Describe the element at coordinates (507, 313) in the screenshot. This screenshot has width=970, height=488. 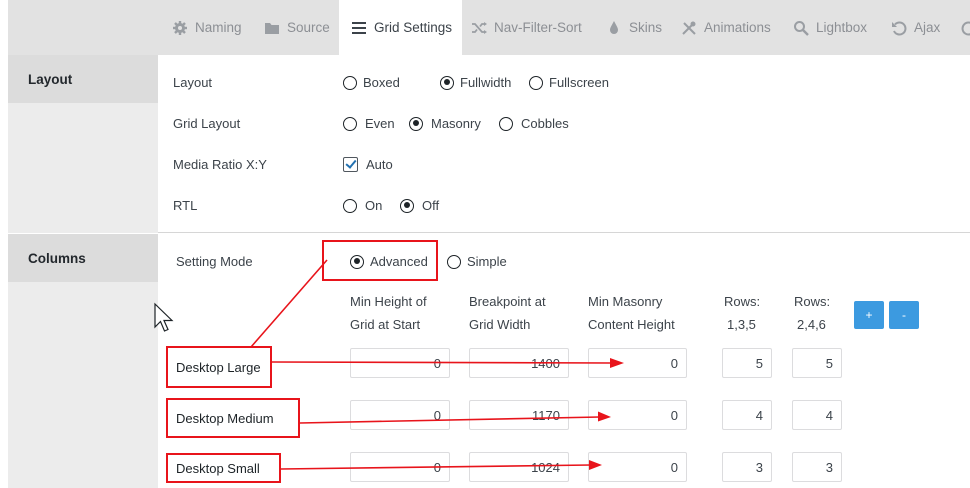
I see `header-breakpoint: Breakpoint at Grid Width` at that location.